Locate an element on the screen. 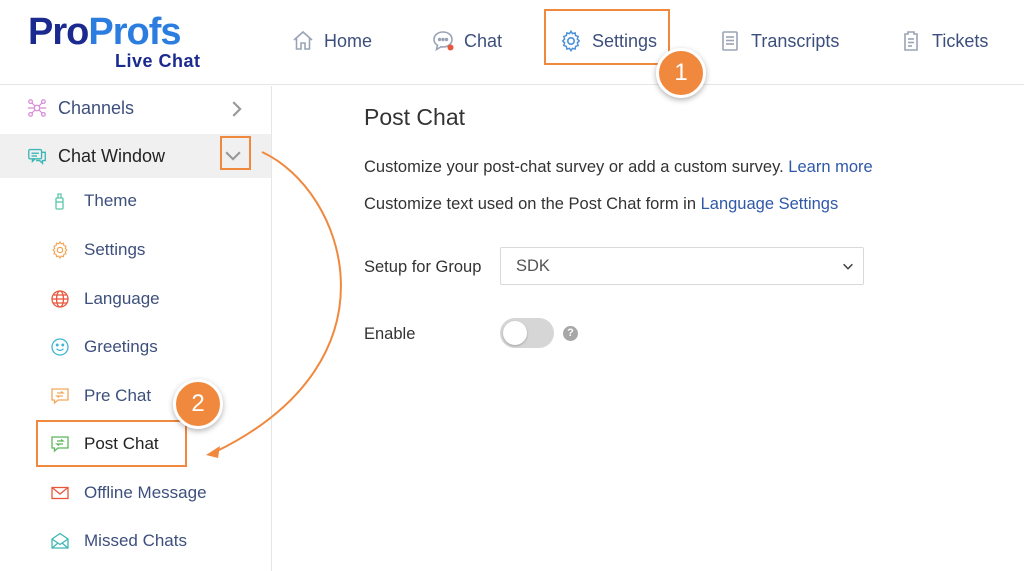 The image size is (1024, 571). pre-chat-icon is located at coordinates (60, 396).